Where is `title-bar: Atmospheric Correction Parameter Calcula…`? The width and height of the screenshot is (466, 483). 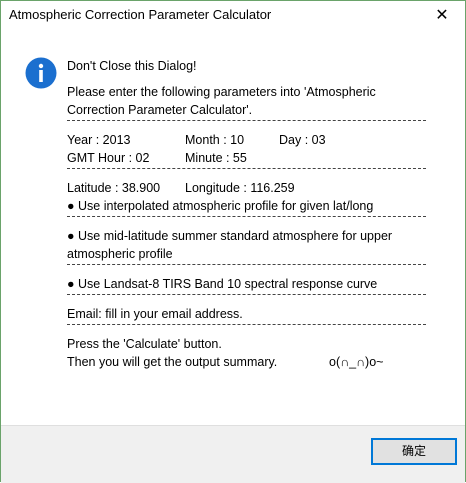
title-bar: Atmospheric Correction Parameter Calcula… is located at coordinates (233, 16).